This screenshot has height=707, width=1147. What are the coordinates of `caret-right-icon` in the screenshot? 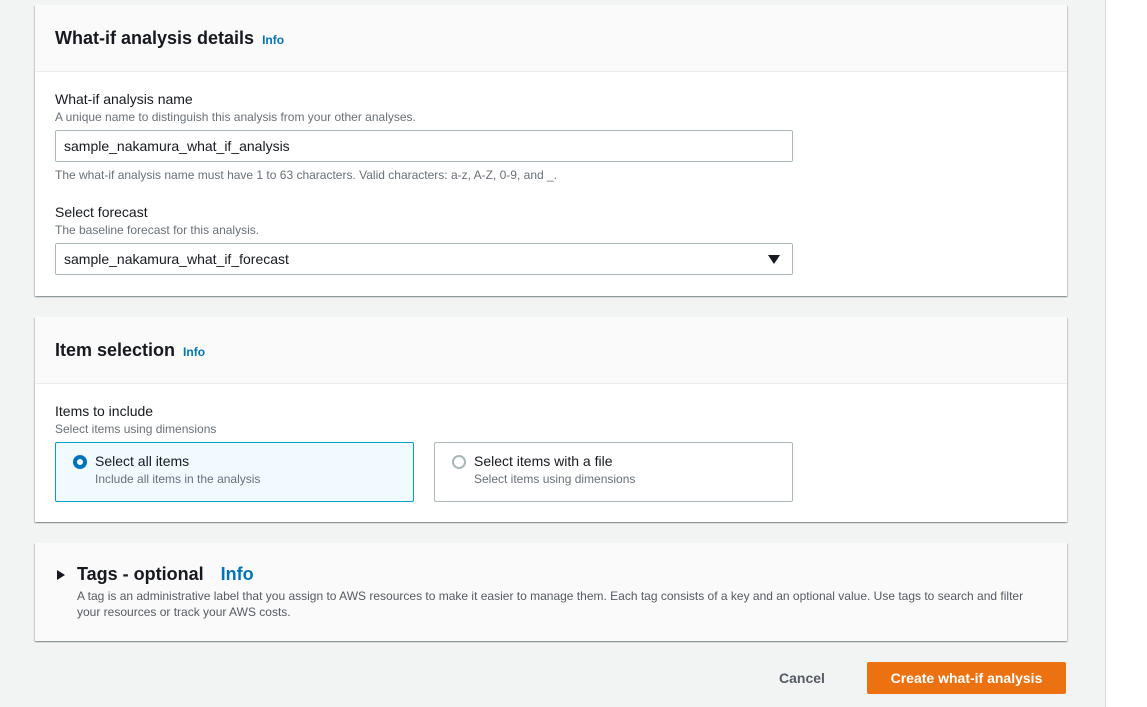 It's located at (61, 574).